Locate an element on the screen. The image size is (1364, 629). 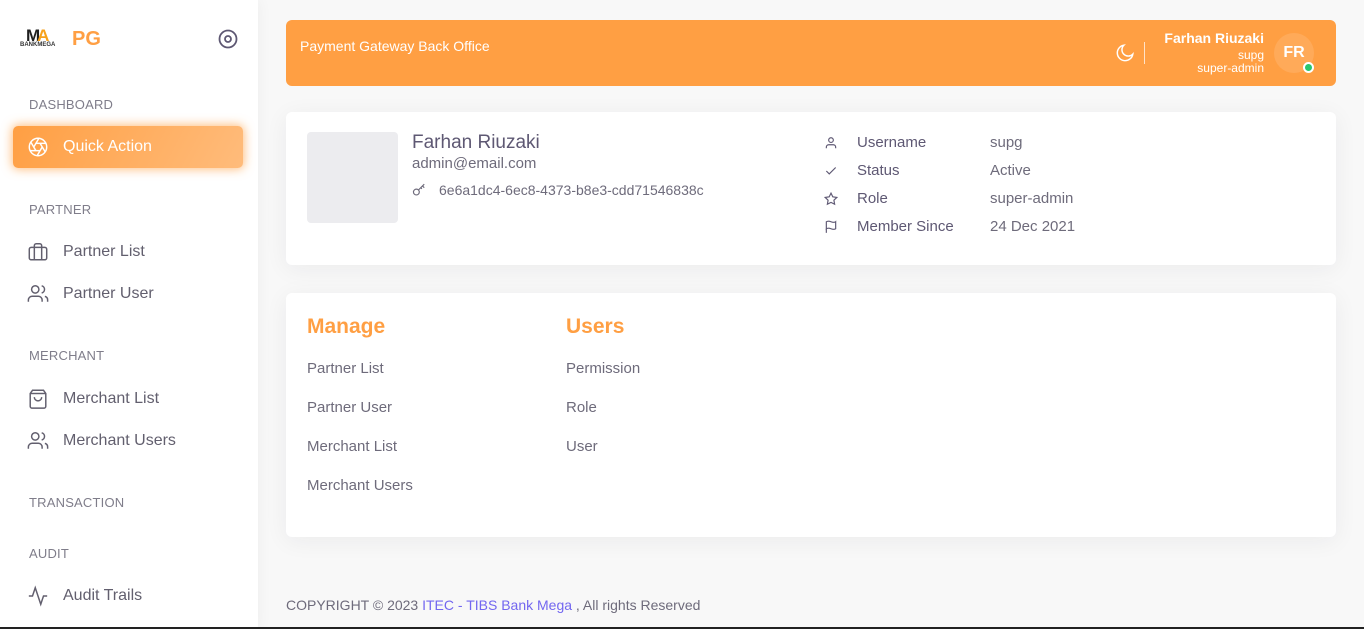
activity-icon is located at coordinates (38, 596).